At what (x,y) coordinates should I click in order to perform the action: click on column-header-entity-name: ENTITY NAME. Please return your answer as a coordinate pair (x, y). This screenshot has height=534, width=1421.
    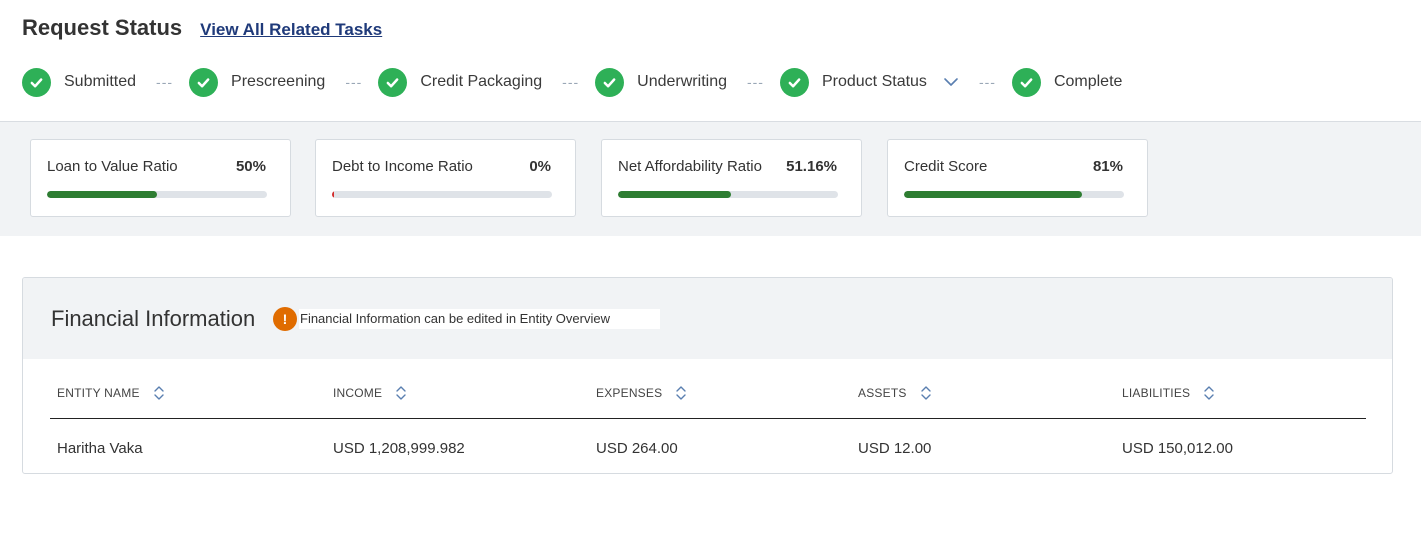
    Looking at the image, I should click on (111, 393).